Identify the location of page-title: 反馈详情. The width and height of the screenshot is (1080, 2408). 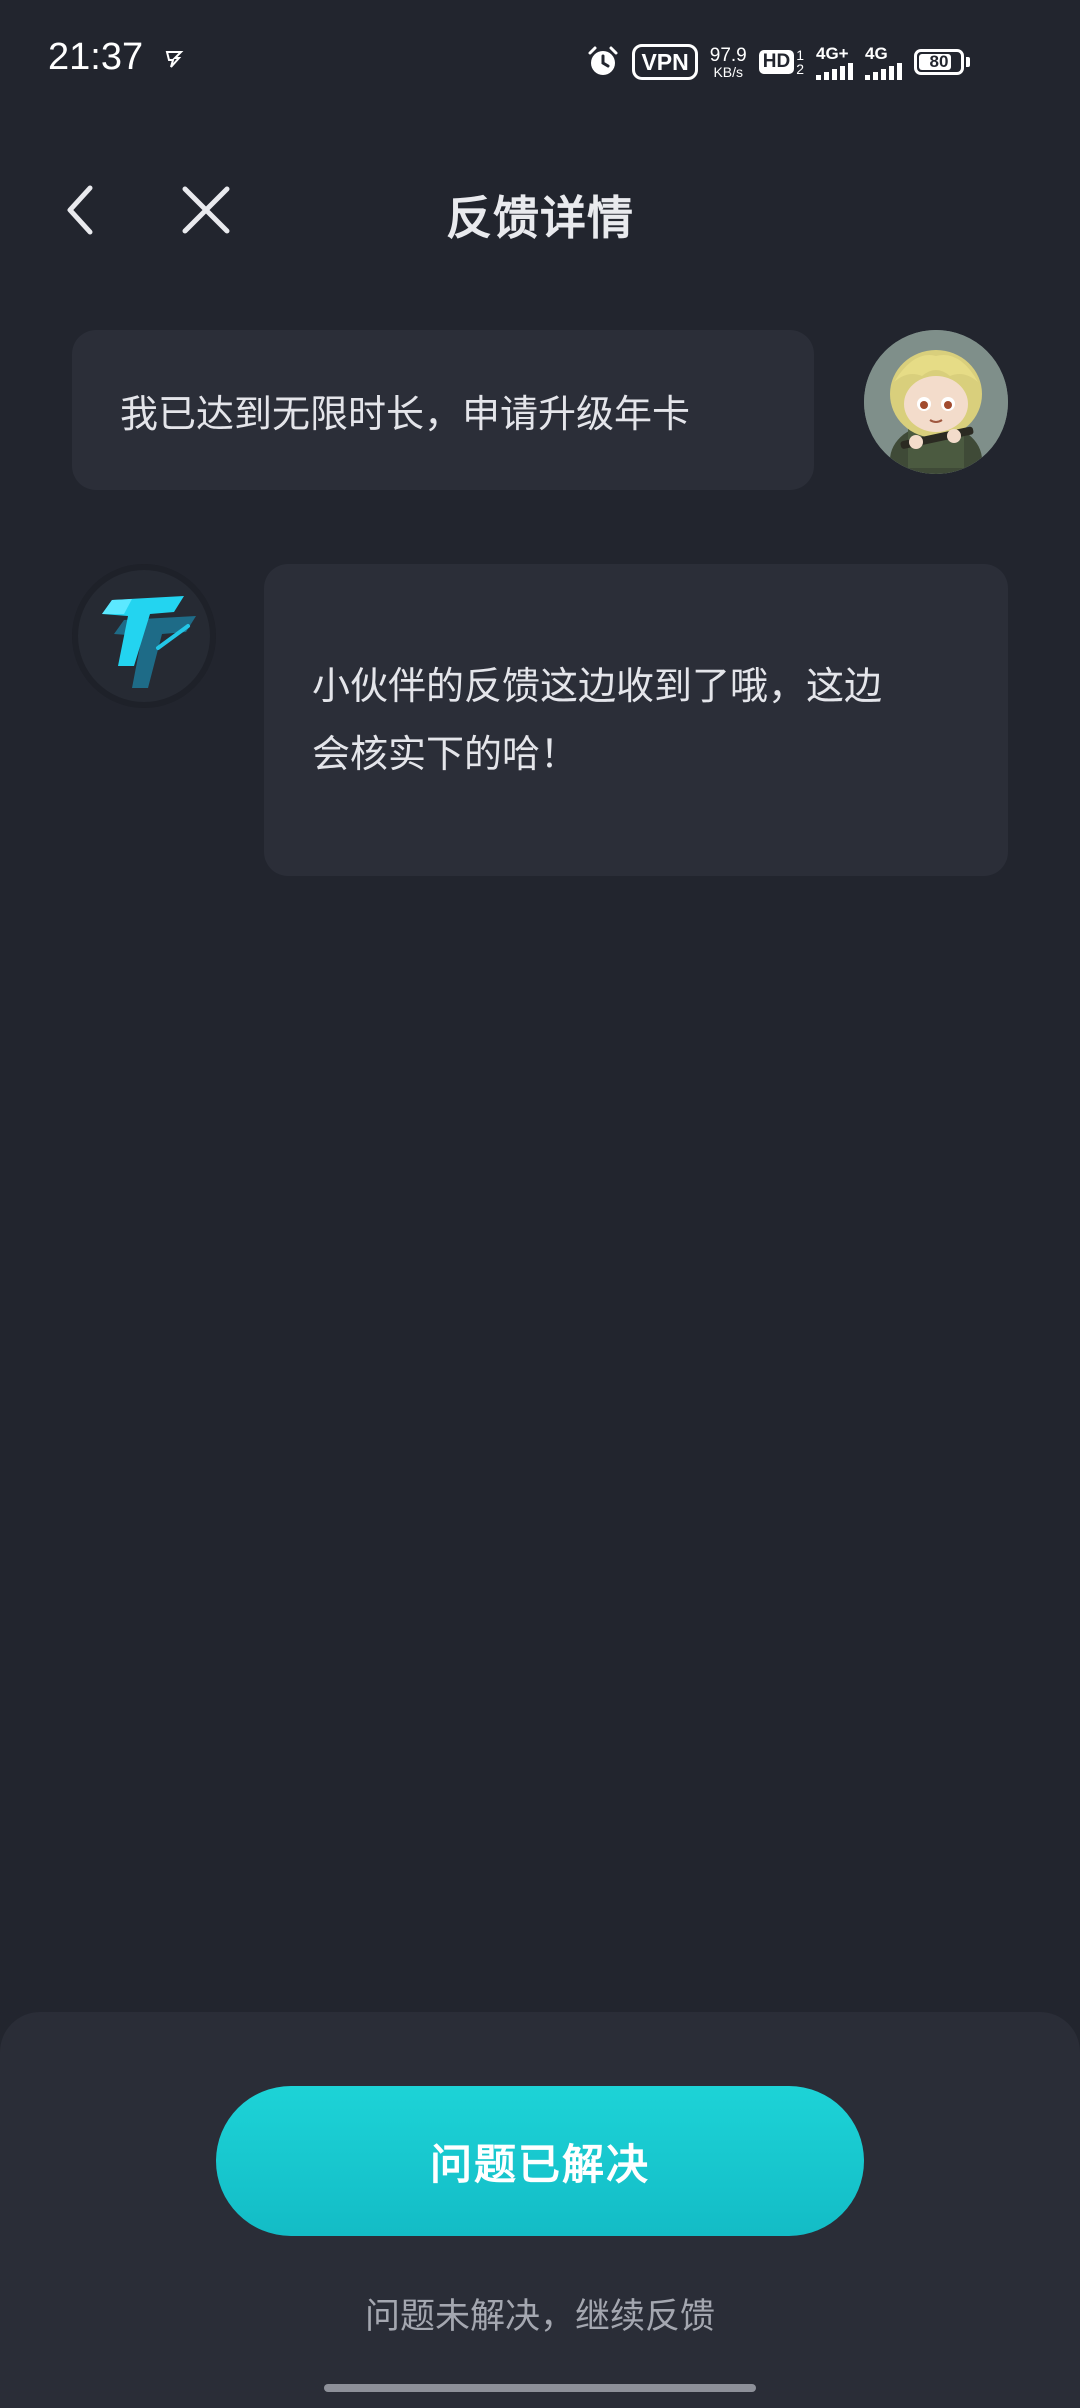
(540, 218).